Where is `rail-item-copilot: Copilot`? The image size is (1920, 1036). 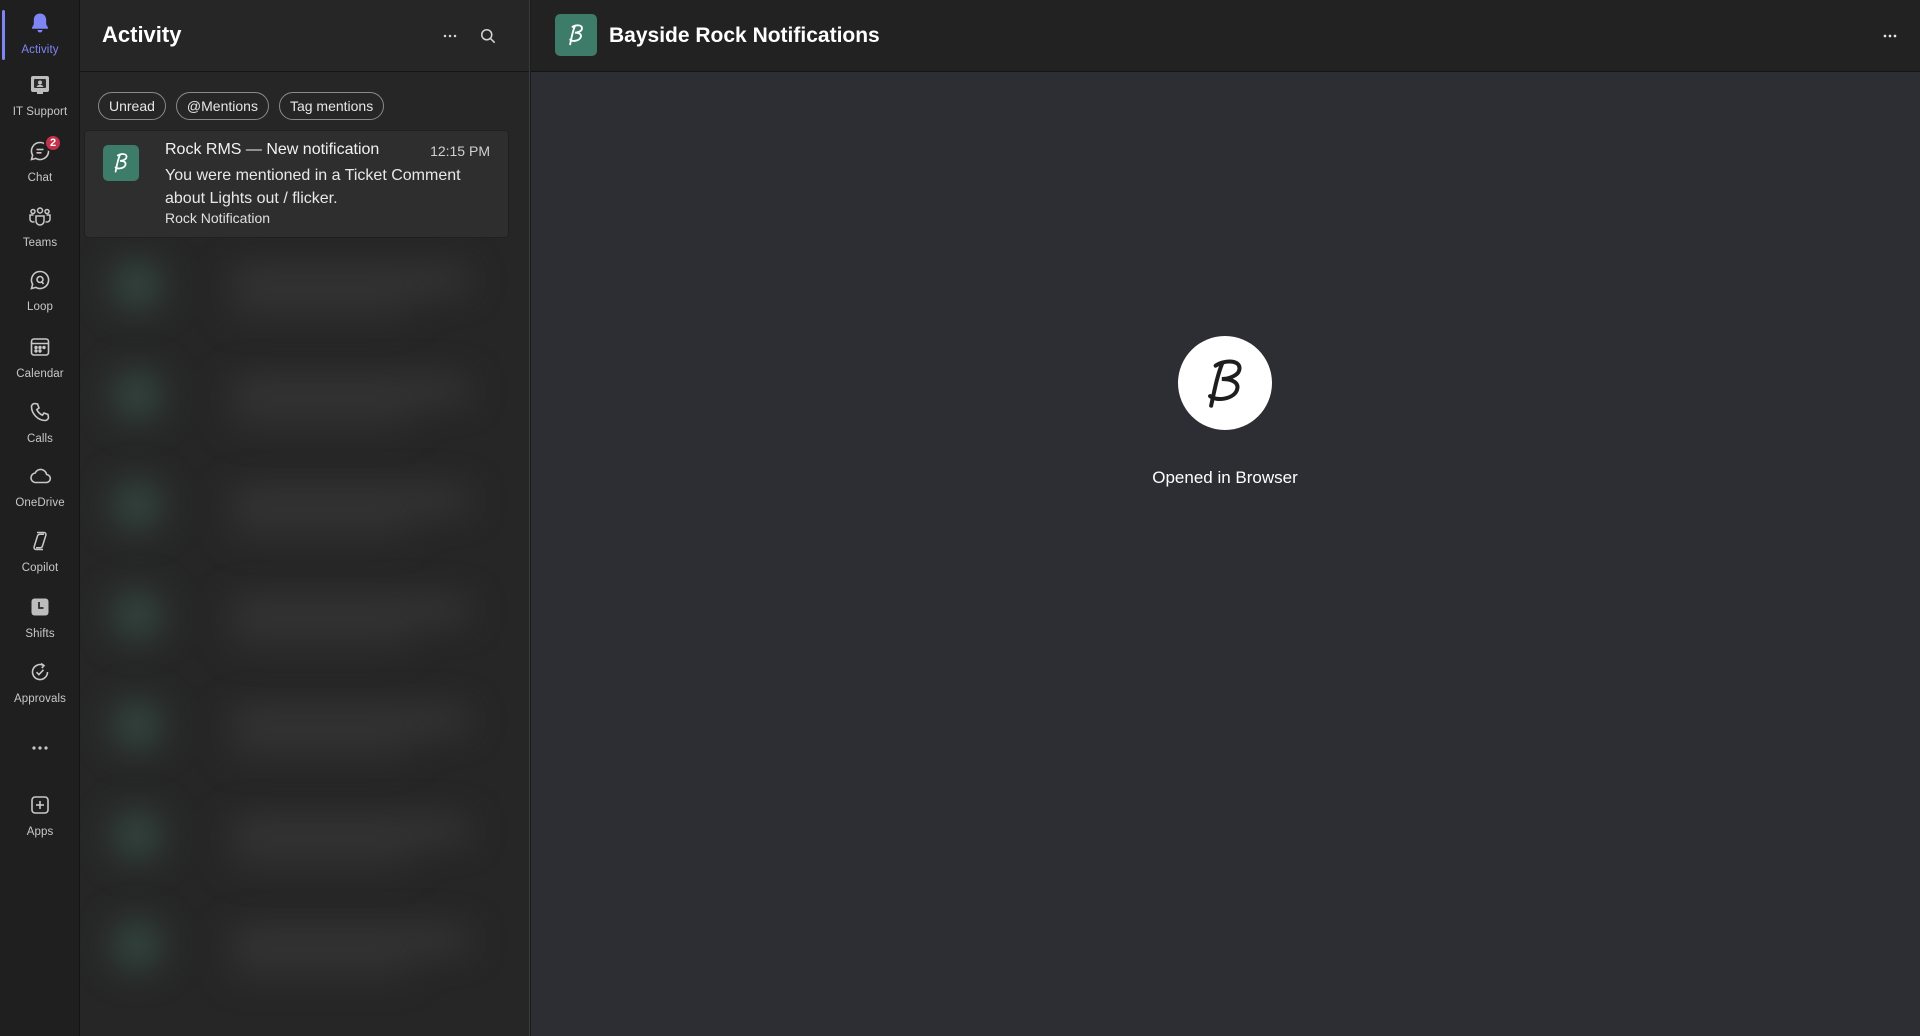 rail-item-copilot: Copilot is located at coordinates (40, 551).